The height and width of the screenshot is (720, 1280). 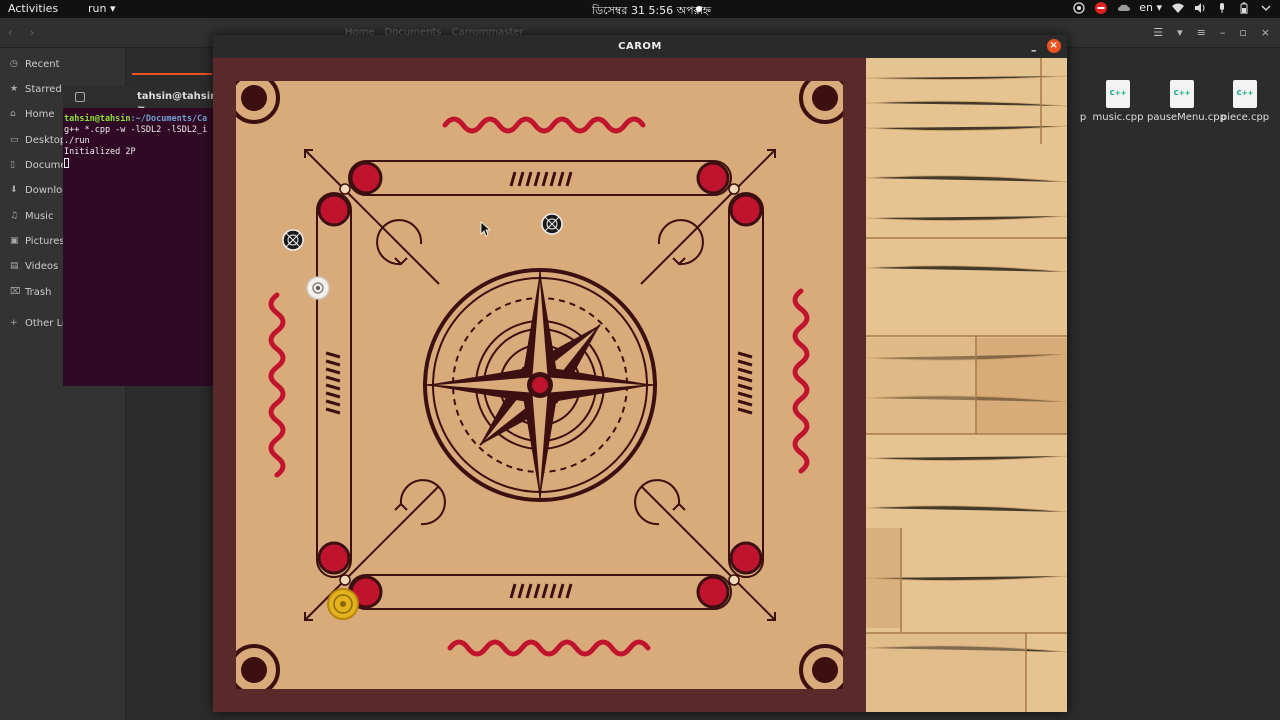 What do you see at coordinates (699, 9) in the screenshot?
I see `recording-dot-icon` at bounding box center [699, 9].